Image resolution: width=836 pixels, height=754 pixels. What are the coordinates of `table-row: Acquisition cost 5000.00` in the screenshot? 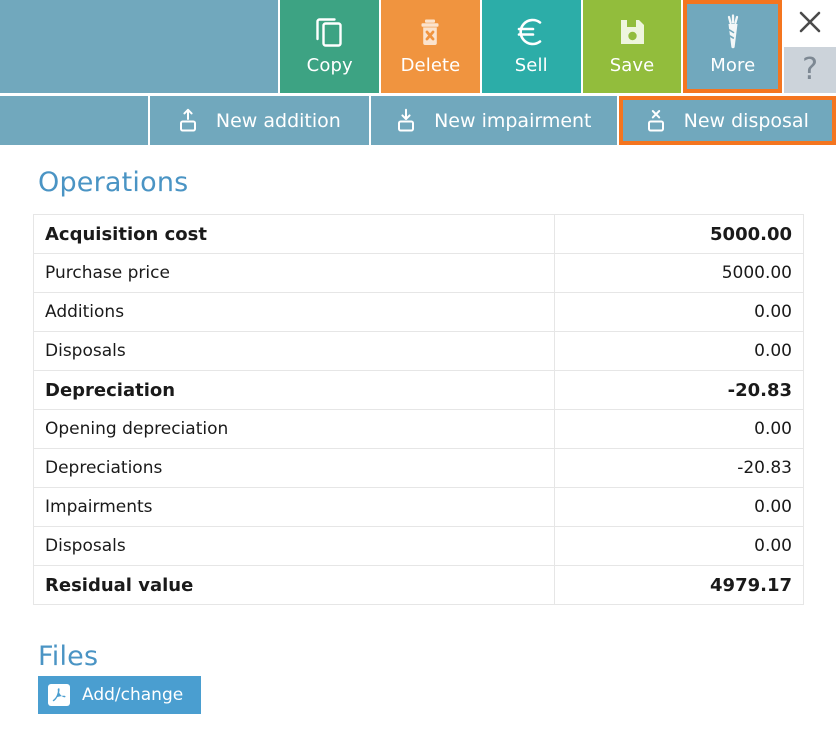 It's located at (418, 234).